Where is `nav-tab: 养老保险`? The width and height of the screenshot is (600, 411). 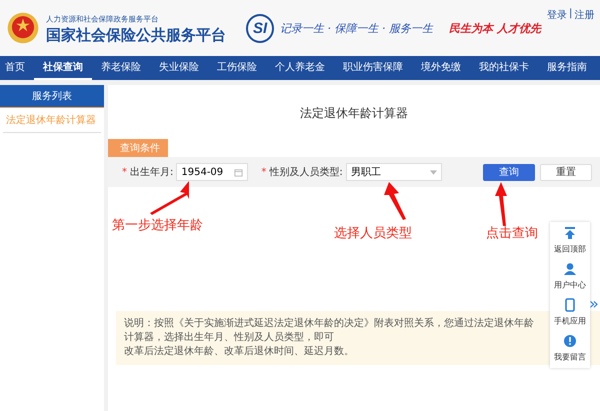
nav-tab: 养老保险 is located at coordinates (121, 68).